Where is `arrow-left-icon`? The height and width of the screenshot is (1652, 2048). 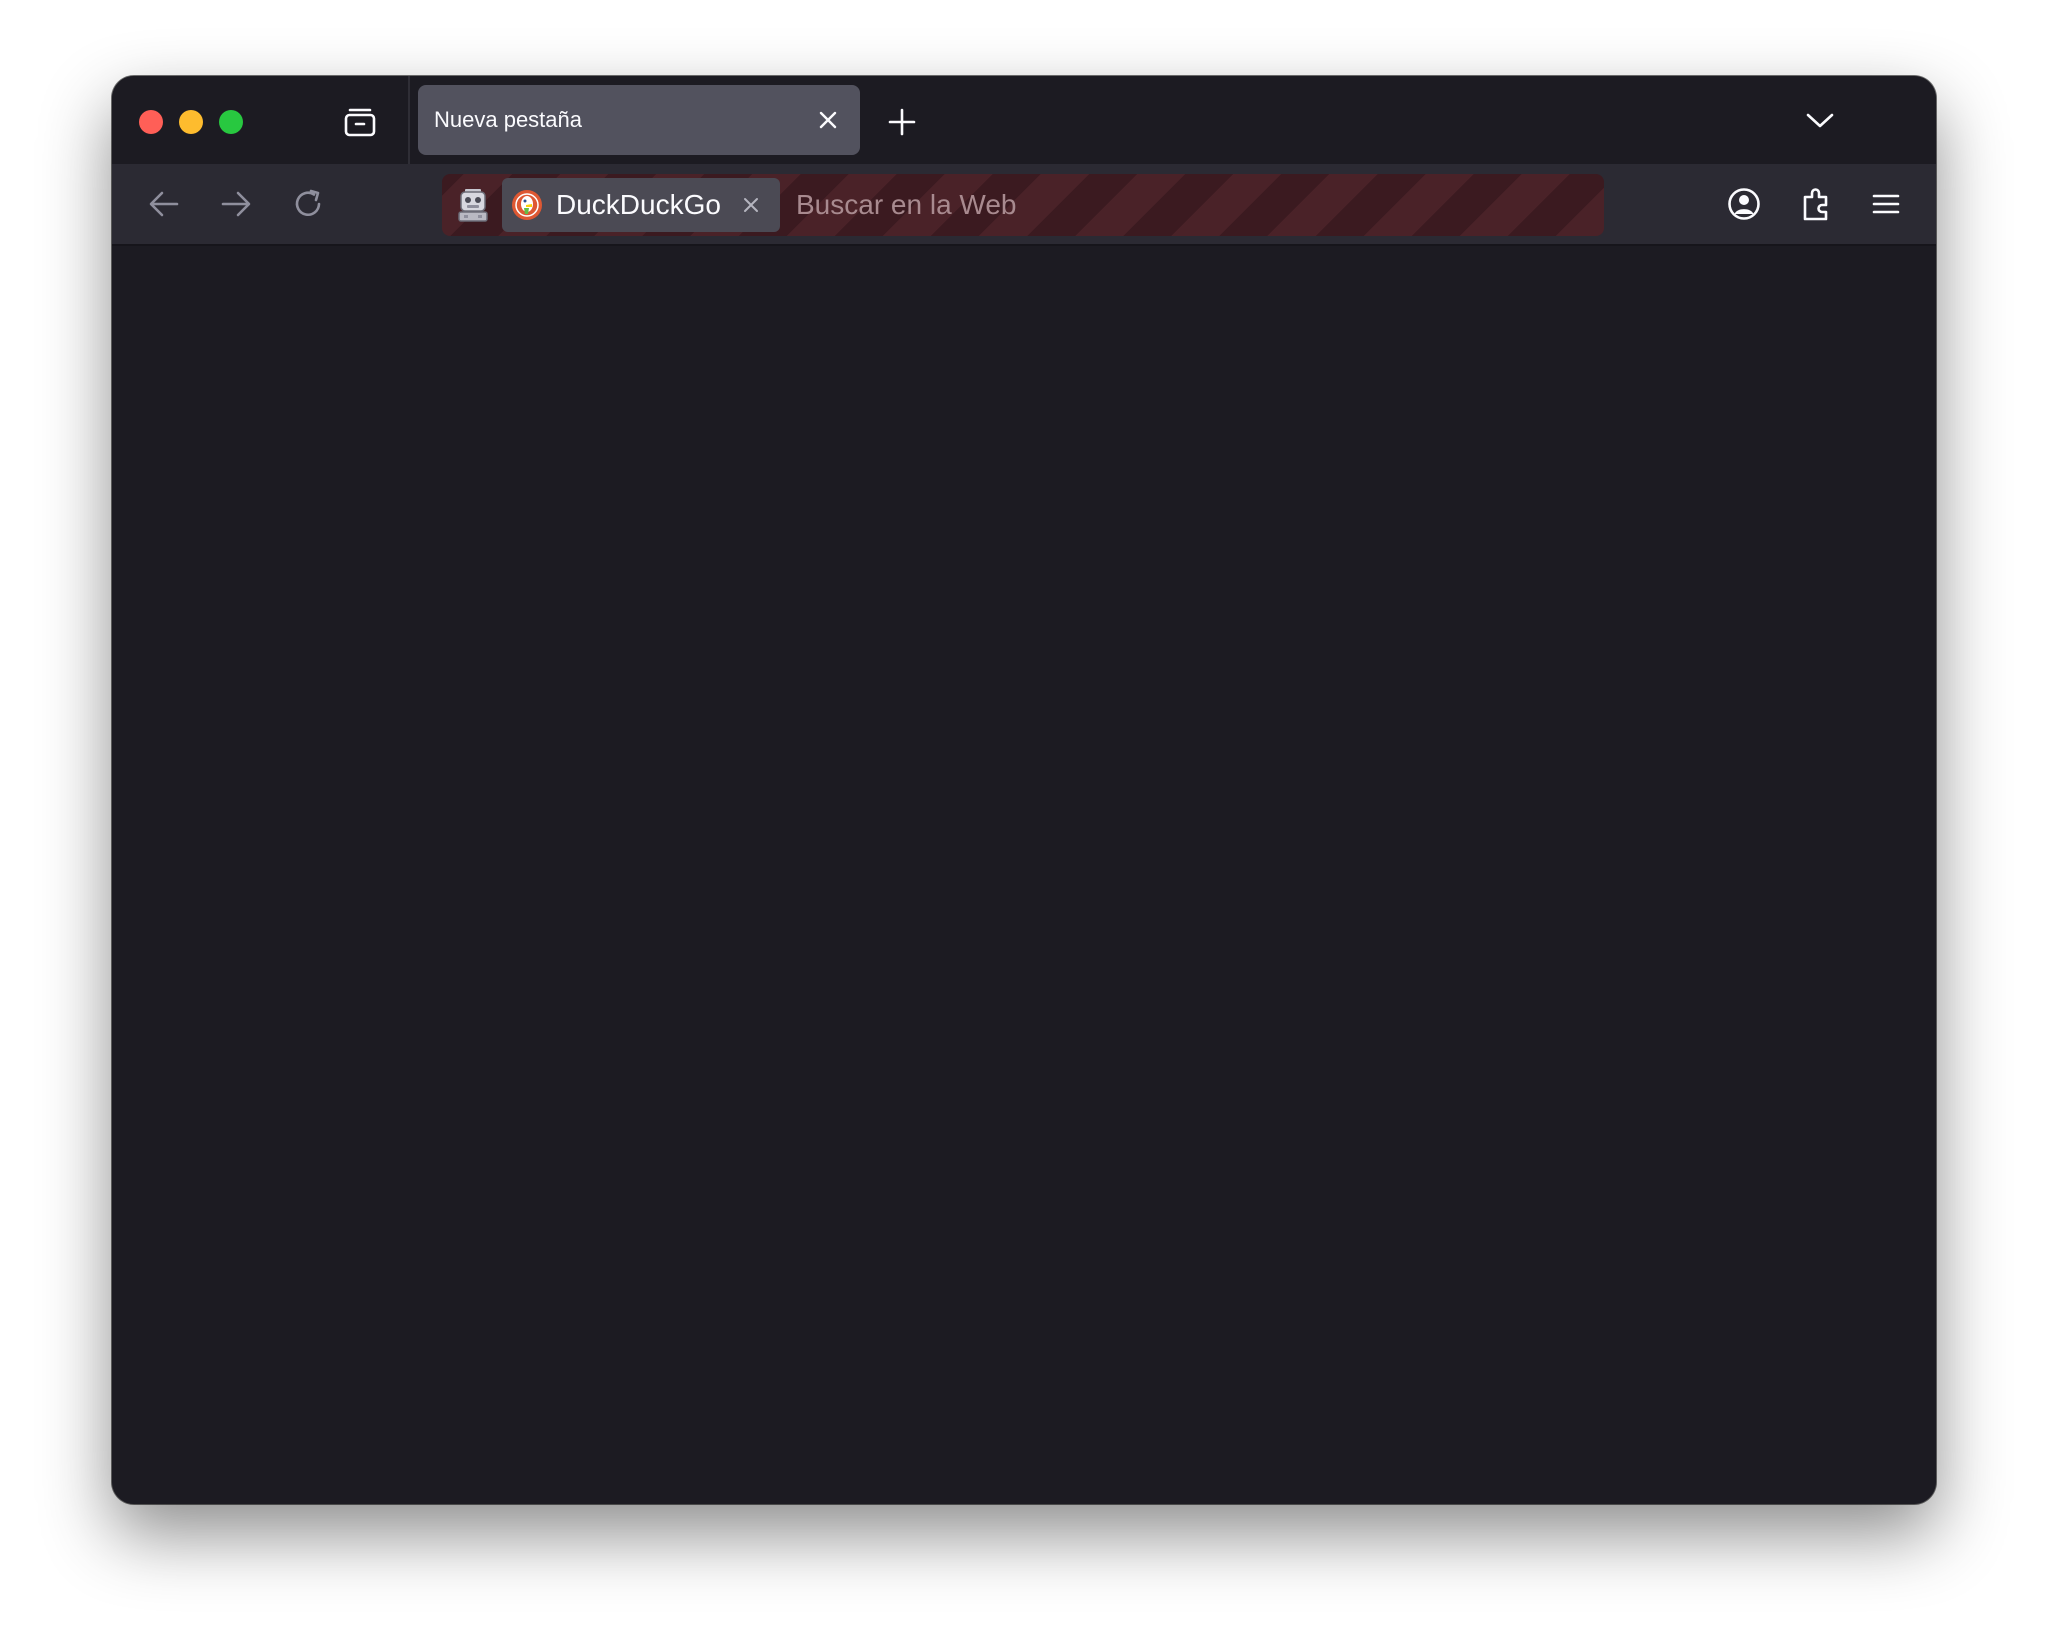 arrow-left-icon is located at coordinates (164, 204).